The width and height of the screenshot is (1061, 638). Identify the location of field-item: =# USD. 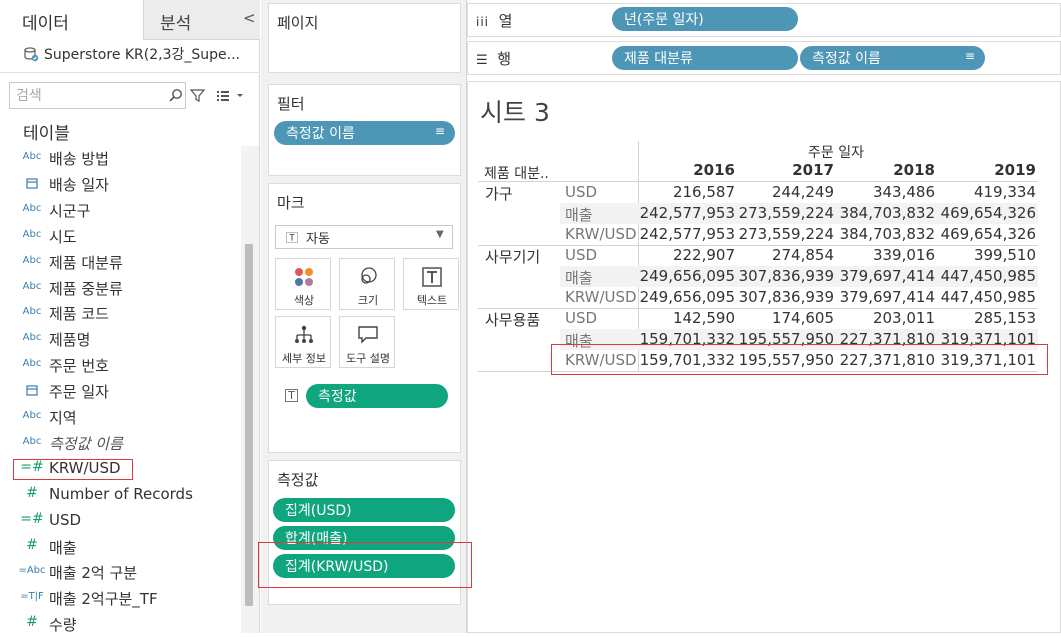
(120, 522).